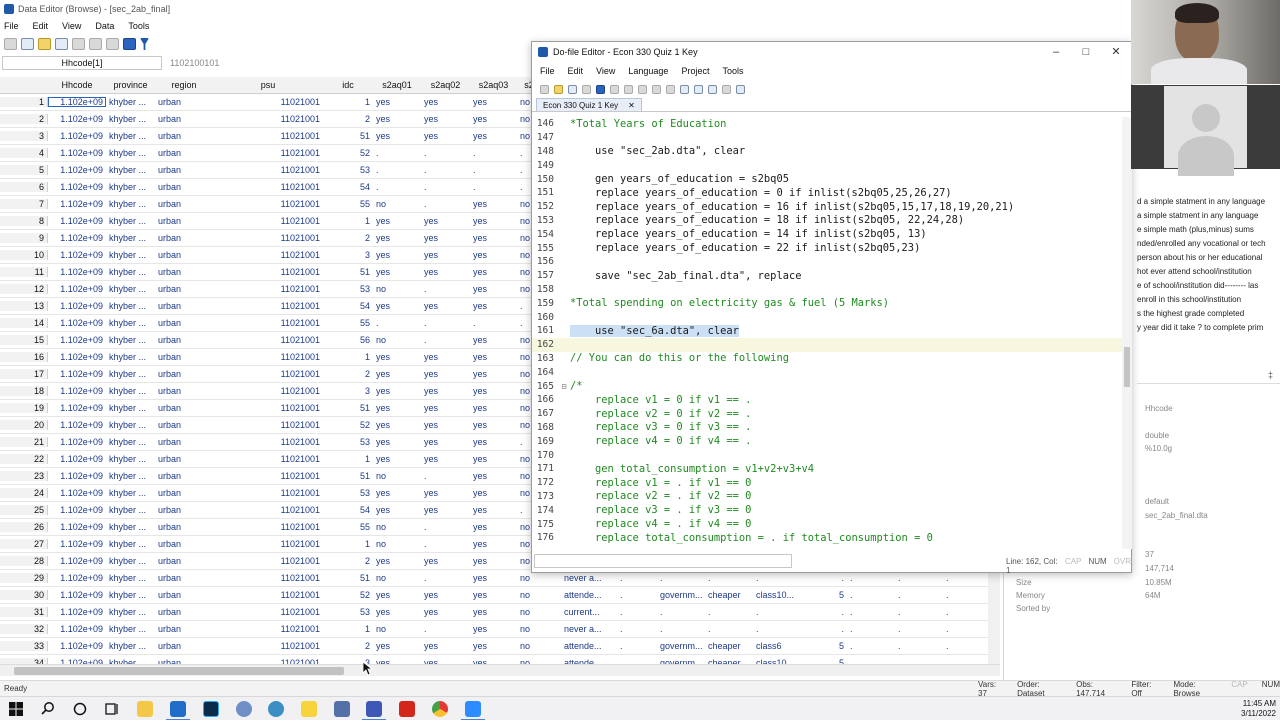  I want to click on paste-icon, so click(112, 44).